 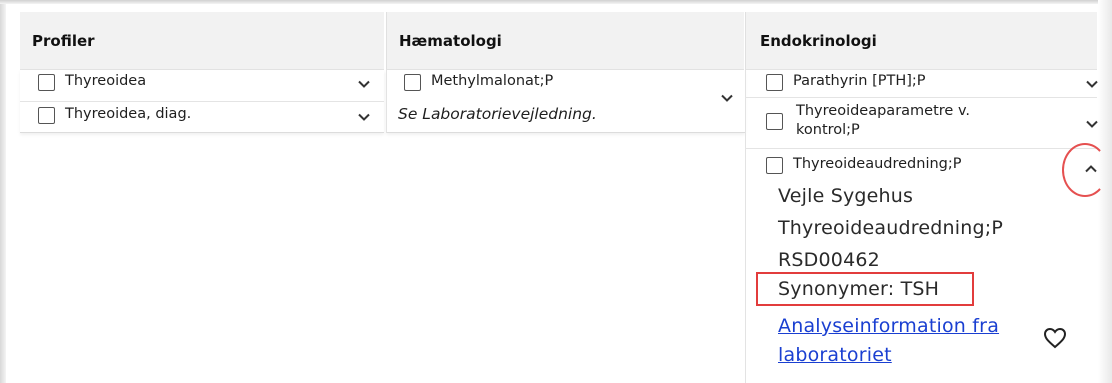 I want to click on link-text-line: Analyseinformation fra, so click(x=888, y=326).